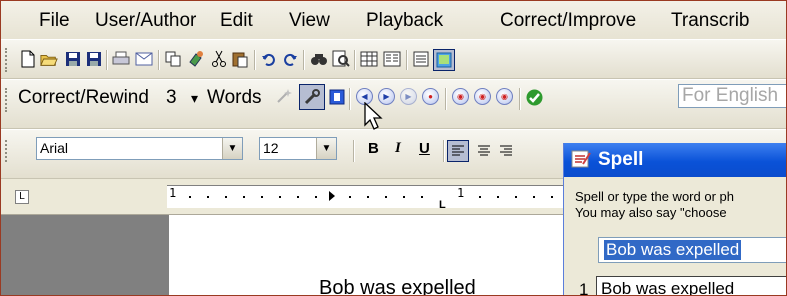  Describe the element at coordinates (421, 59) in the screenshot. I see `doc-map-icon` at that location.